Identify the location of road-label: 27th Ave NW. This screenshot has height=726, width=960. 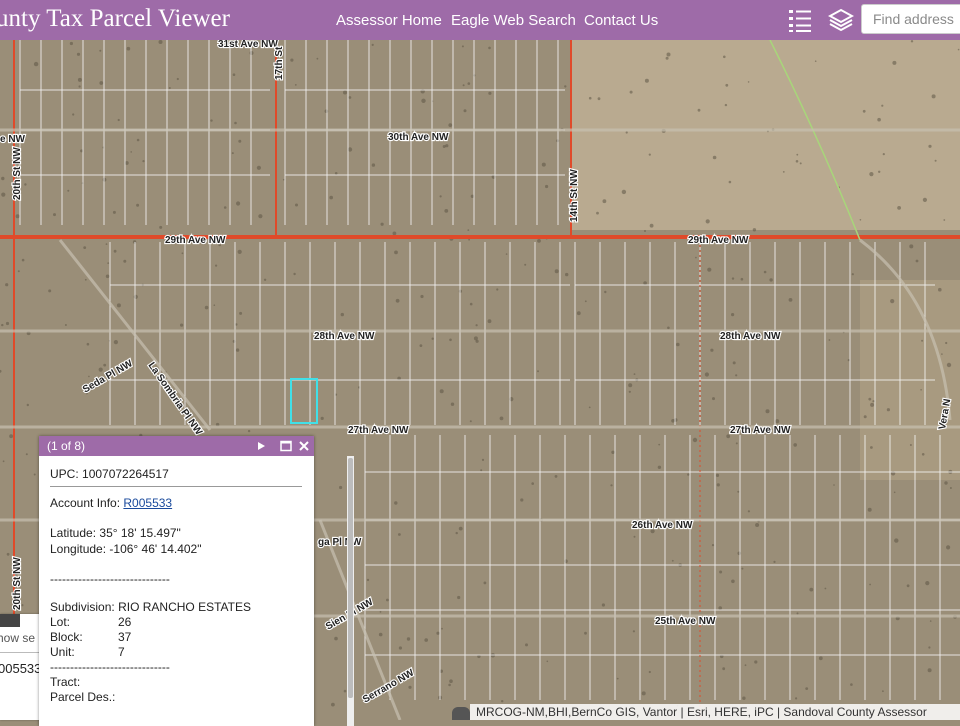
(378, 430).